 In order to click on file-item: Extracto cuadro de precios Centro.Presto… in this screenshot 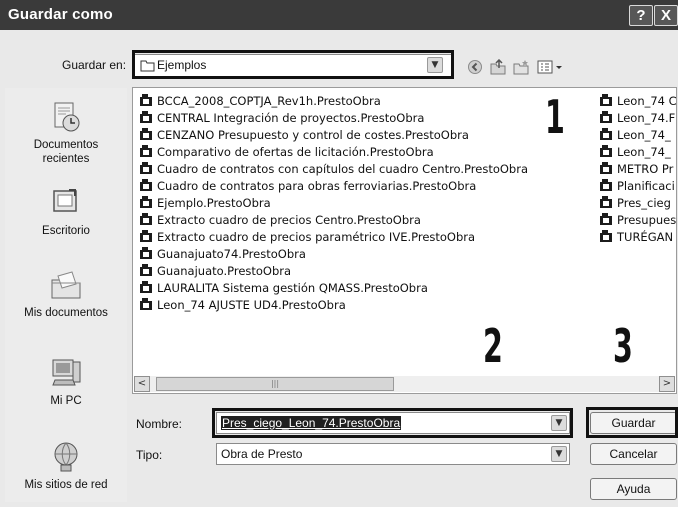, I will do `click(280, 220)`.